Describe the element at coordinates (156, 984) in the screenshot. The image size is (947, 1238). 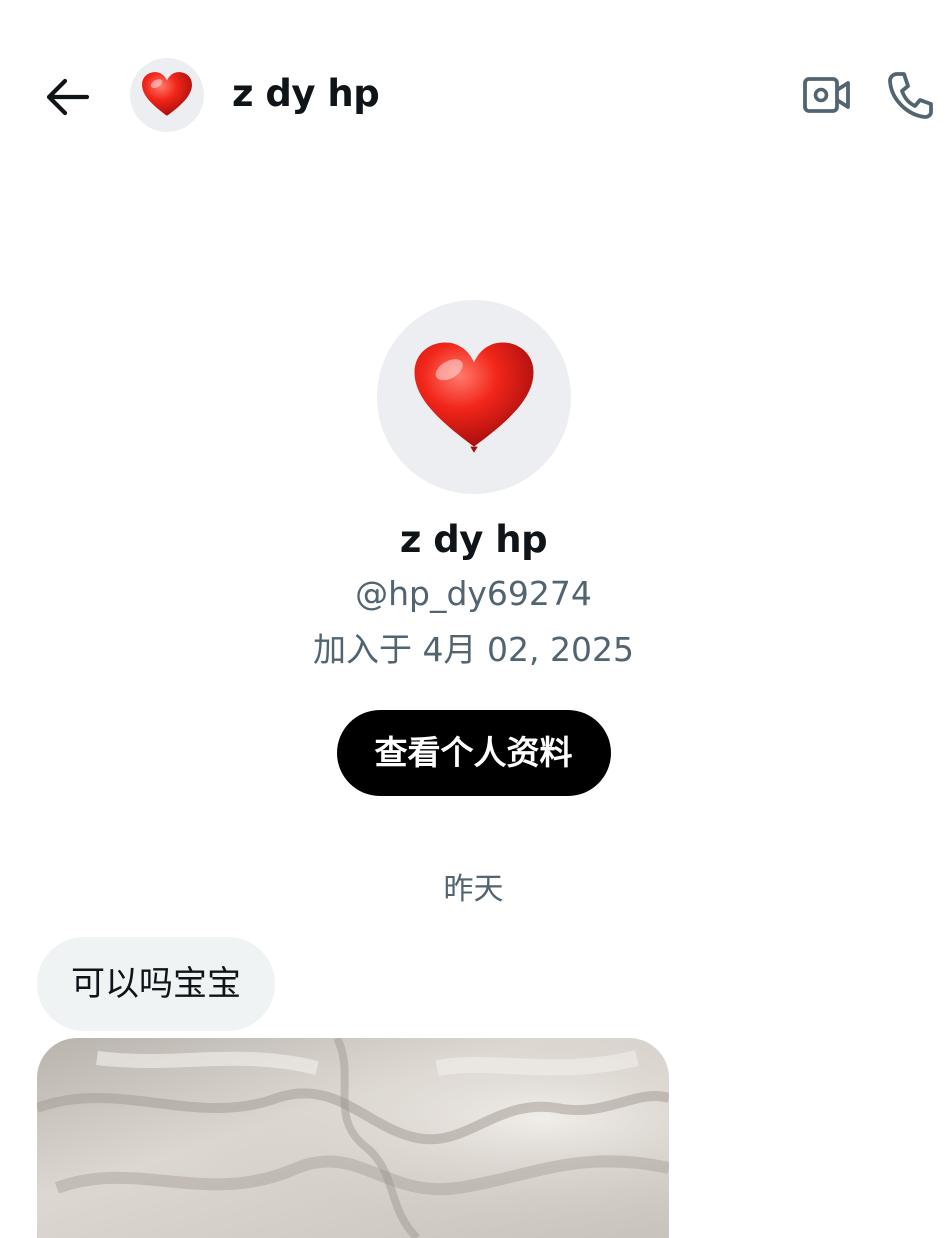
I see `message-bubble: 可以吗宝宝` at that location.